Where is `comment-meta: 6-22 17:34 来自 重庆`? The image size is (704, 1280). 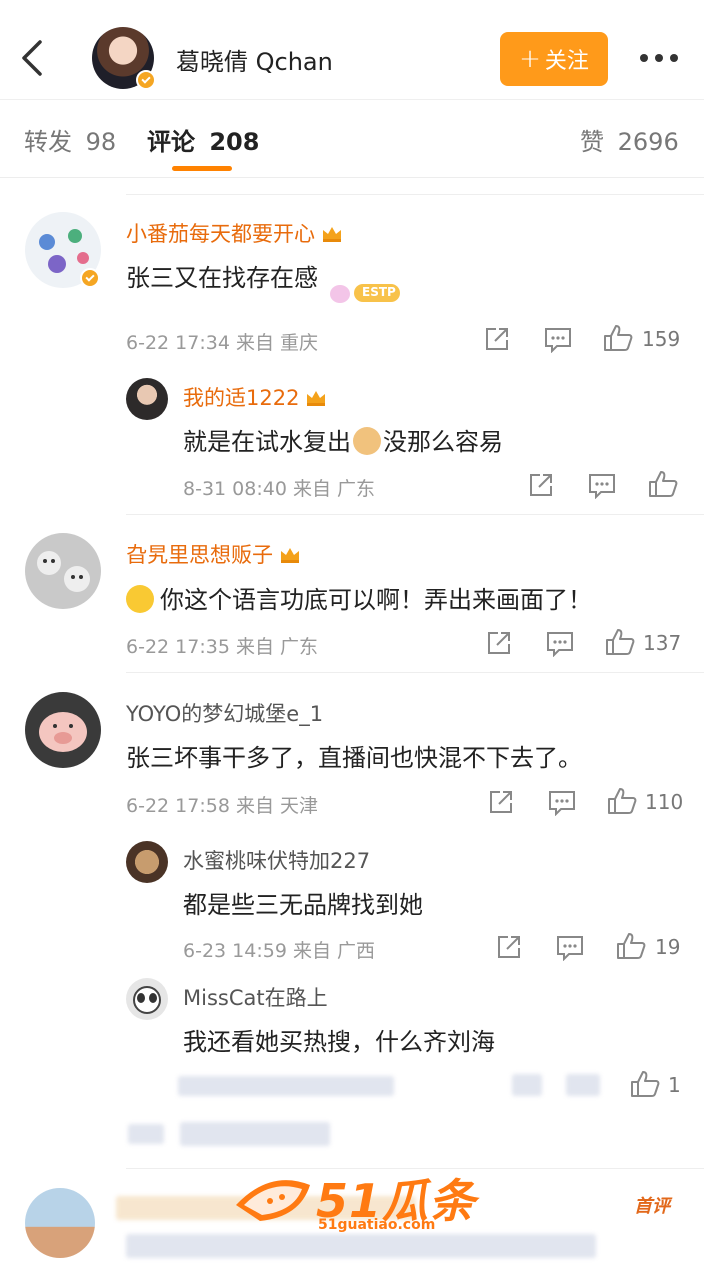 comment-meta: 6-22 17:34 来自 重庆 is located at coordinates (222, 343).